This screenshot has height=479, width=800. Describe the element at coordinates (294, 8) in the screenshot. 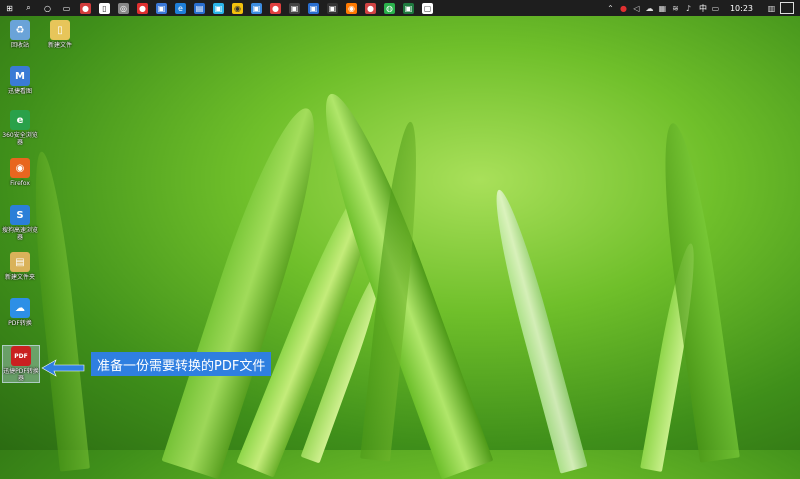

I see `app-icon-8: ▣` at that location.